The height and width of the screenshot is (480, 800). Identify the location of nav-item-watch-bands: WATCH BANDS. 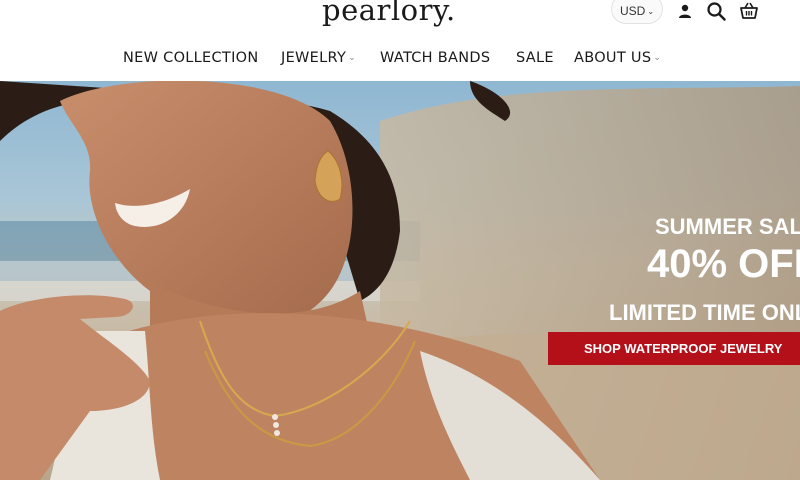
(435, 58).